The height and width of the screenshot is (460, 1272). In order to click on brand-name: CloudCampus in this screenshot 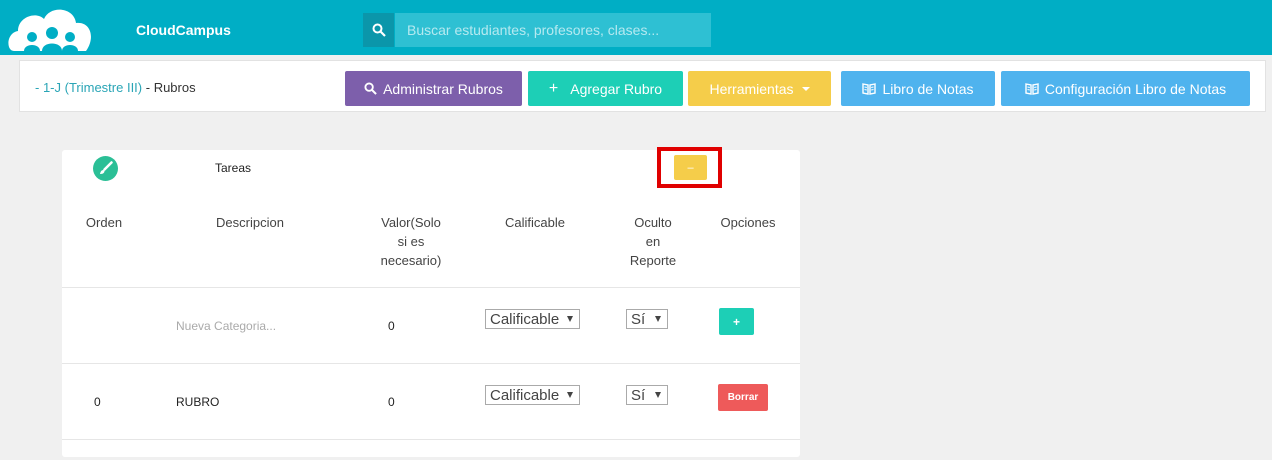, I will do `click(183, 30)`.